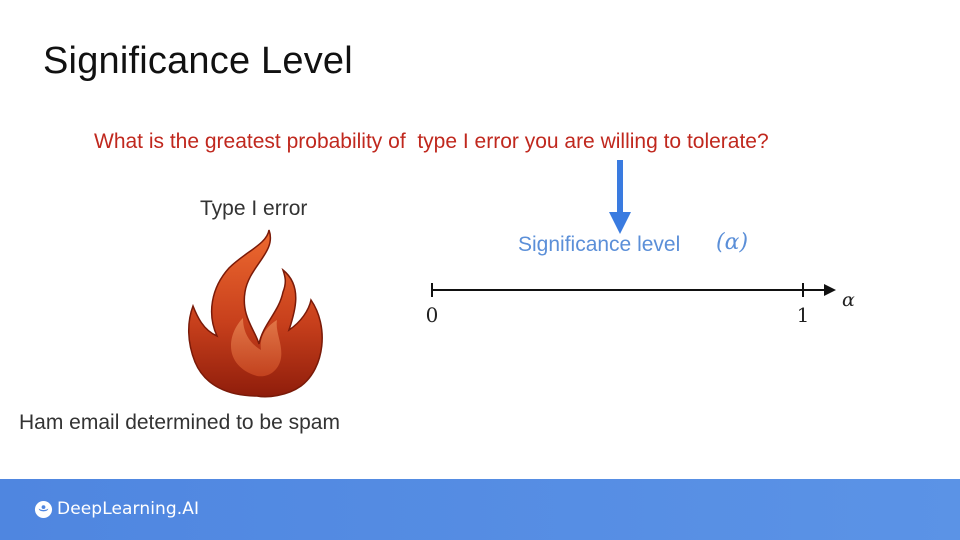 The height and width of the screenshot is (540, 960). What do you see at coordinates (179, 422) in the screenshot?
I see `ham-email-label: Ham email determined to be spam` at bounding box center [179, 422].